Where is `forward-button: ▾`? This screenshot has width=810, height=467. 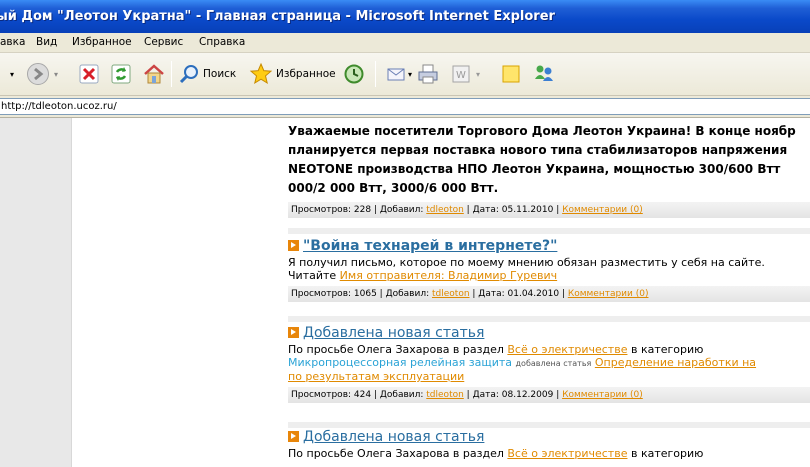
forward-button: ▾ is located at coordinates (42, 74).